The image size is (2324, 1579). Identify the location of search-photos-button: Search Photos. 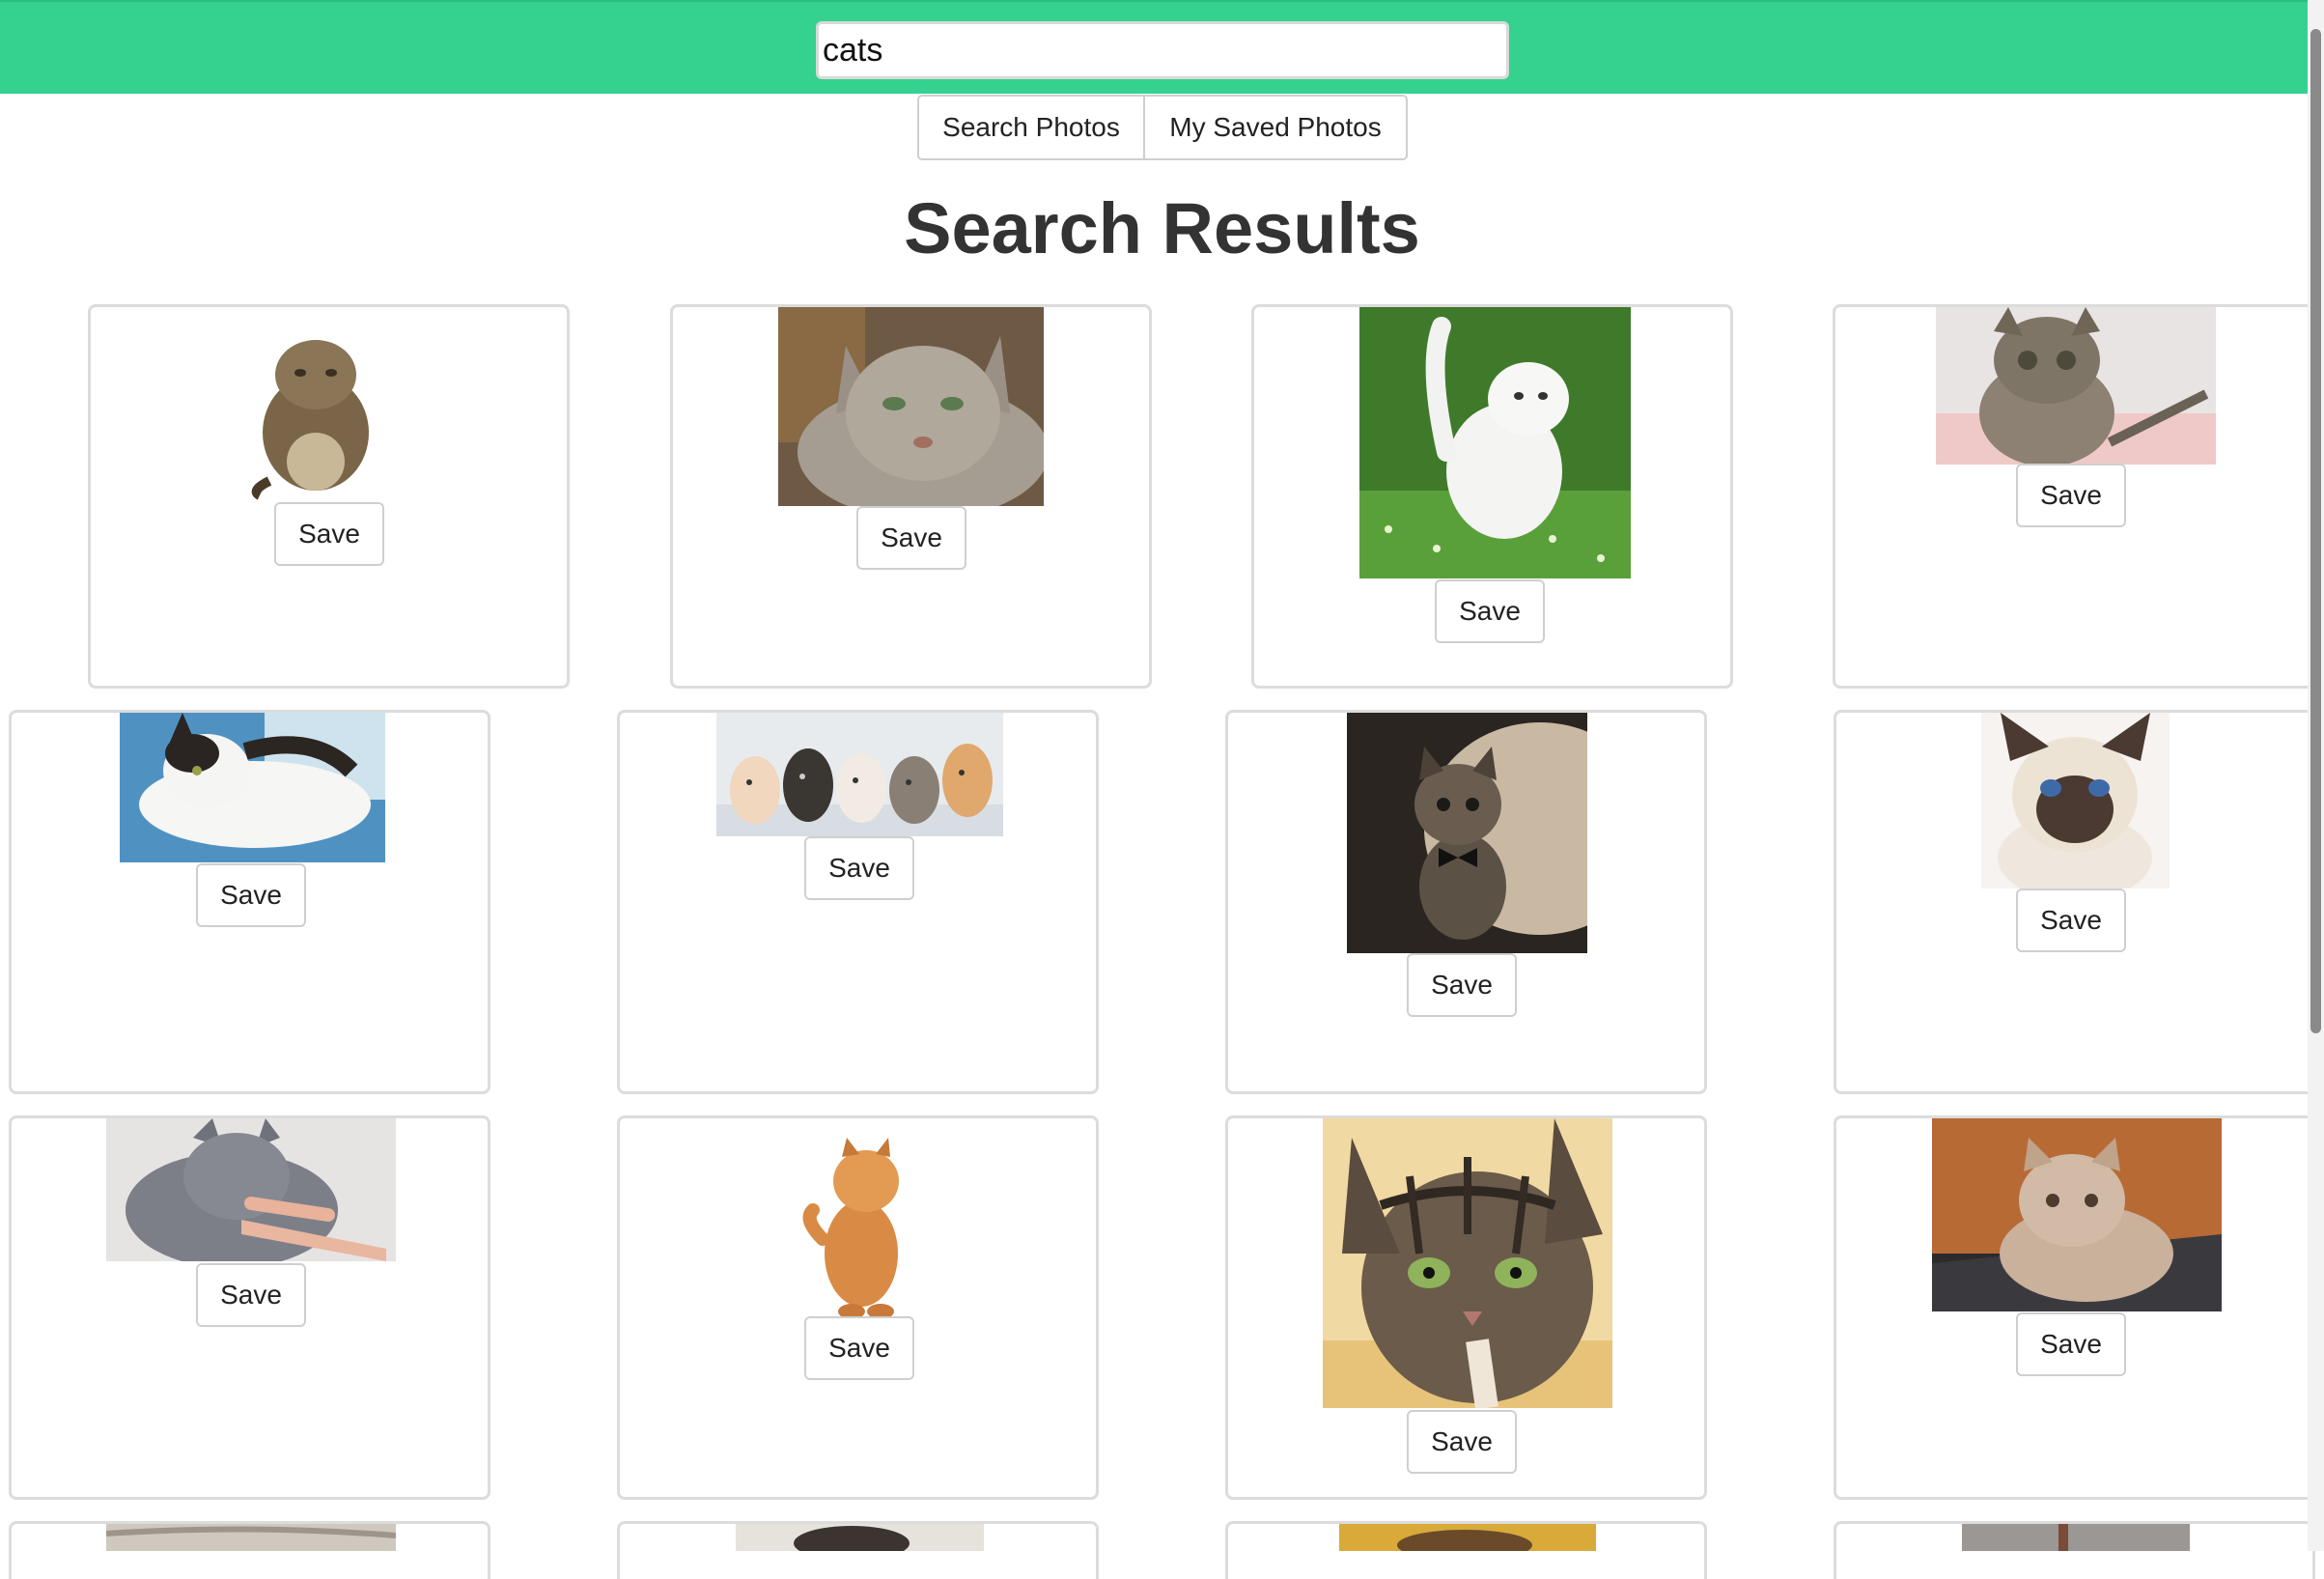
(1031, 127).